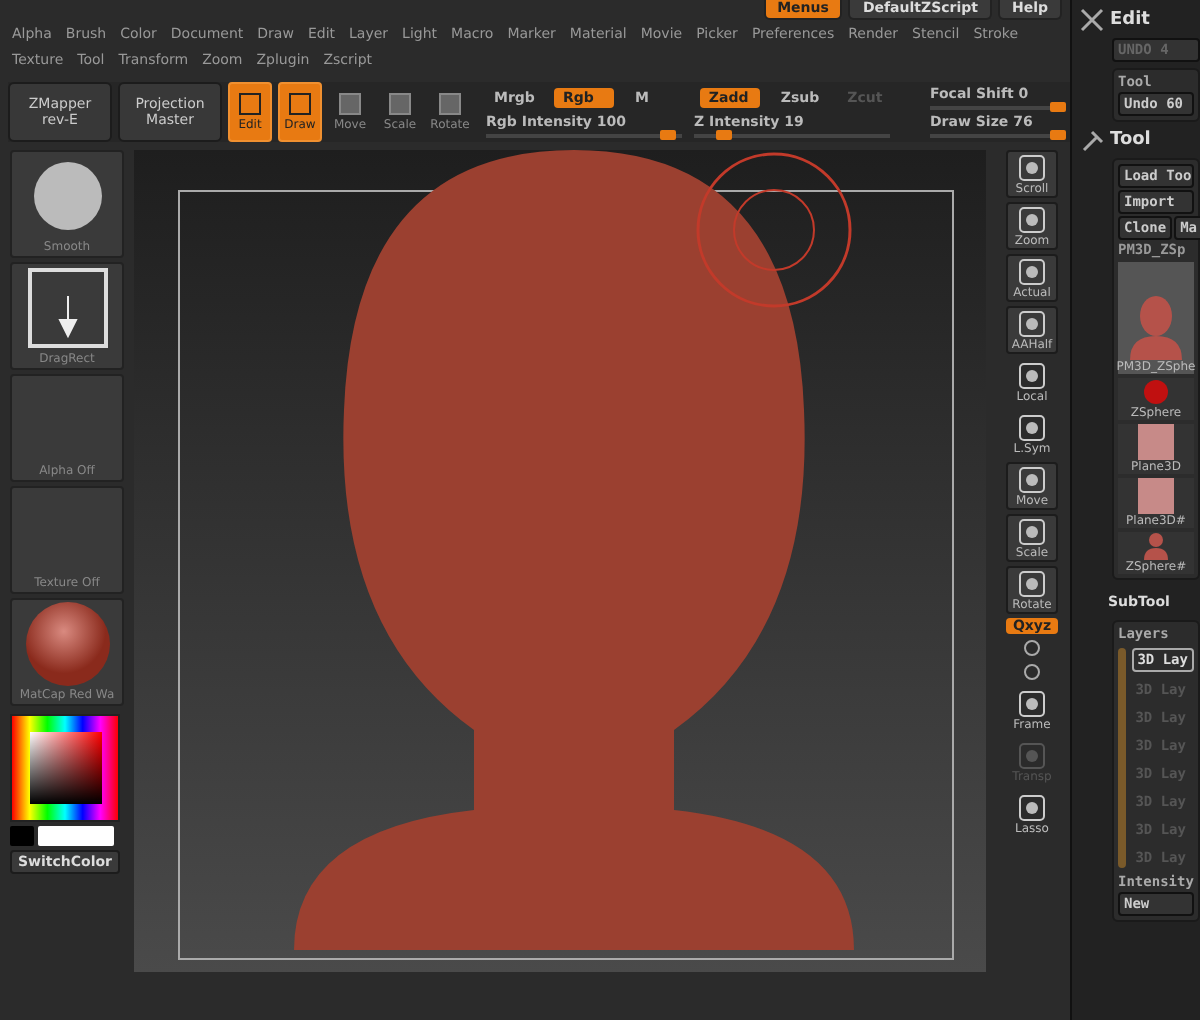 The height and width of the screenshot is (1020, 1200). Describe the element at coordinates (1092, 140) in the screenshot. I see `hammer-icon` at that location.